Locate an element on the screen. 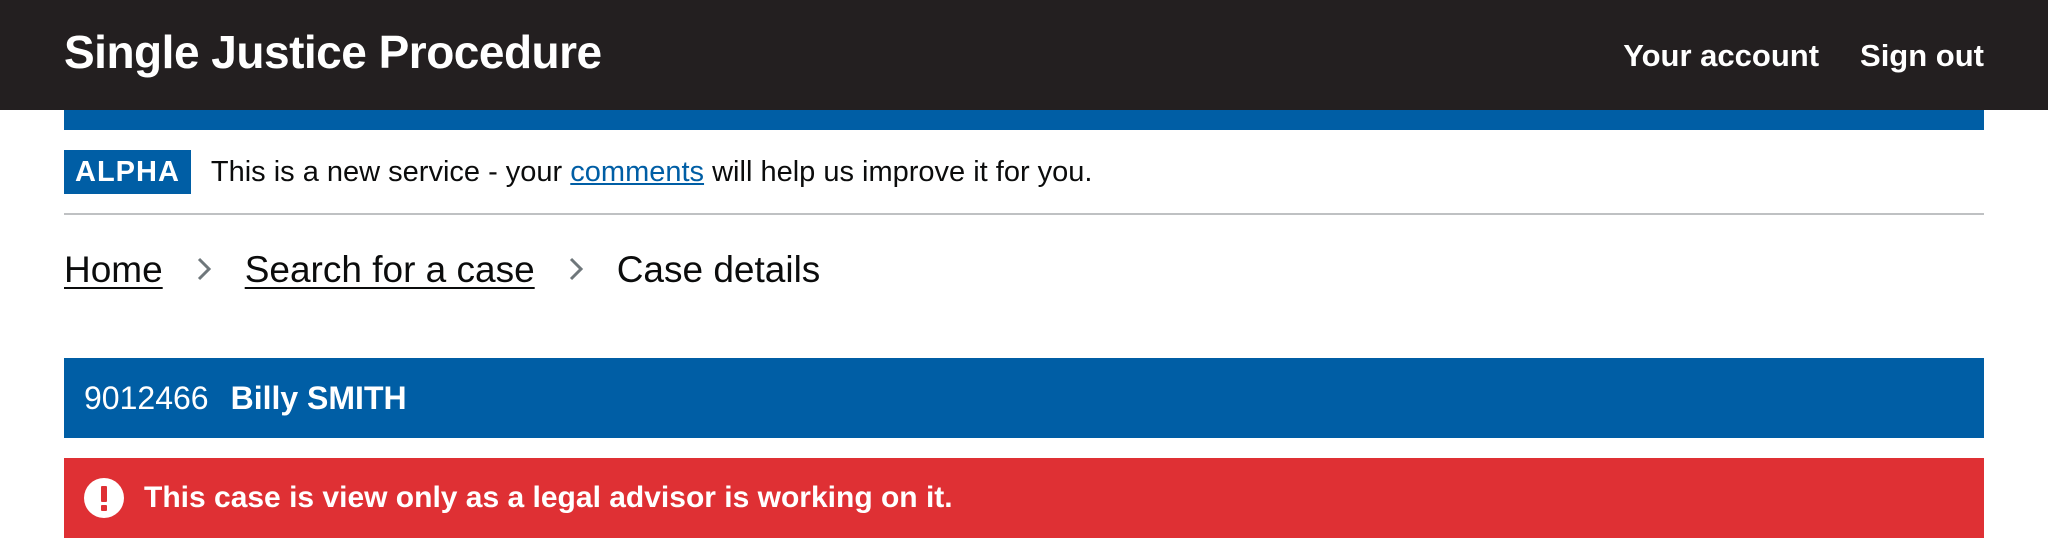  sign-out-link: Sign out is located at coordinates (1922, 56).